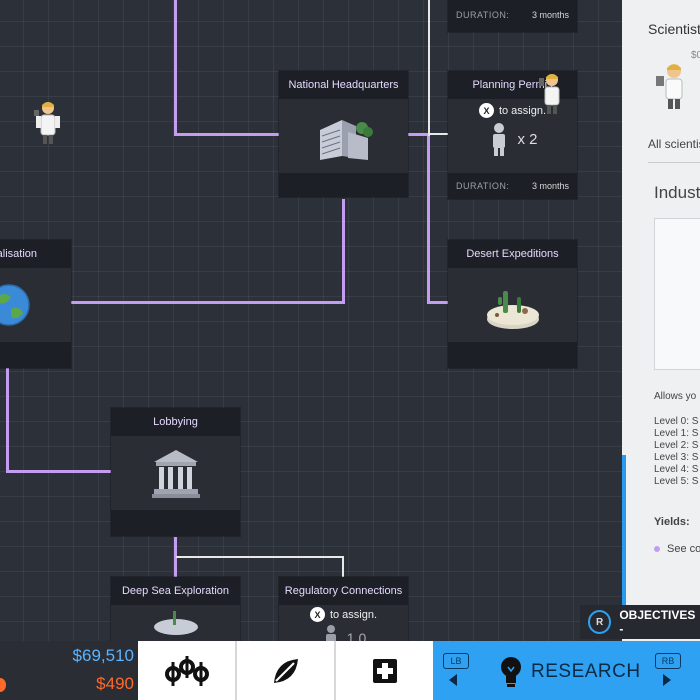  I want to click on node-title: National Headquarters, so click(343, 85).